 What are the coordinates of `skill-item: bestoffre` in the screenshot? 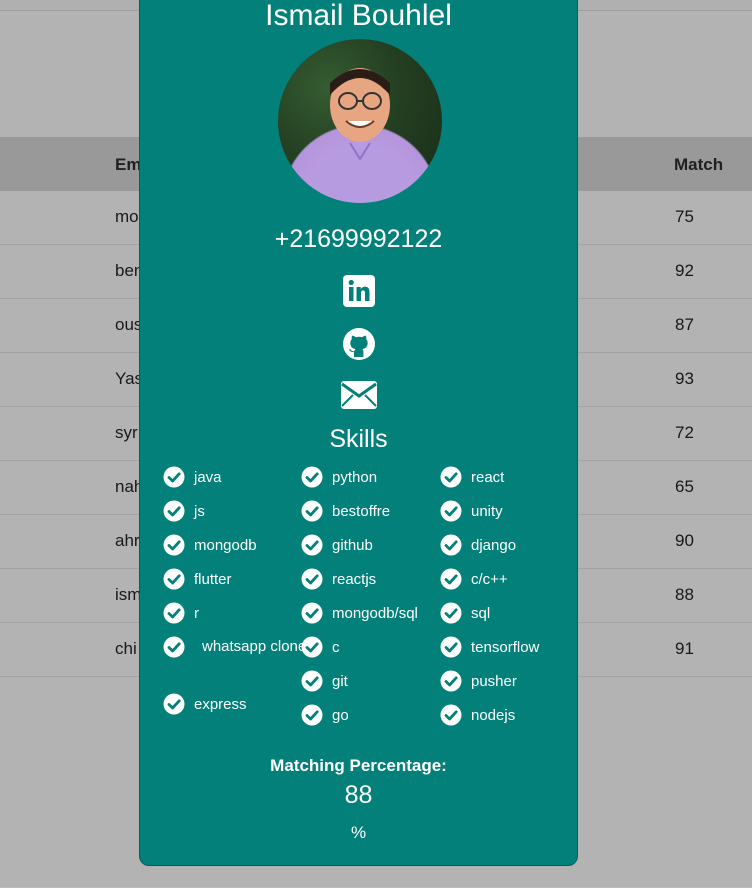 It's located at (345, 511).